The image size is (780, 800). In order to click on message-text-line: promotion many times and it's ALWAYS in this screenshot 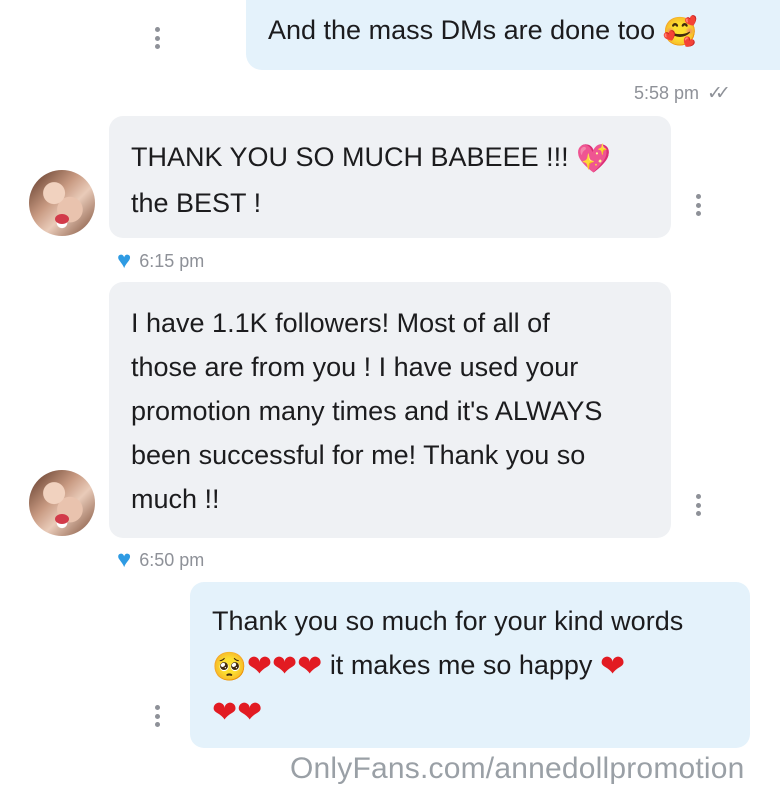, I will do `click(367, 411)`.